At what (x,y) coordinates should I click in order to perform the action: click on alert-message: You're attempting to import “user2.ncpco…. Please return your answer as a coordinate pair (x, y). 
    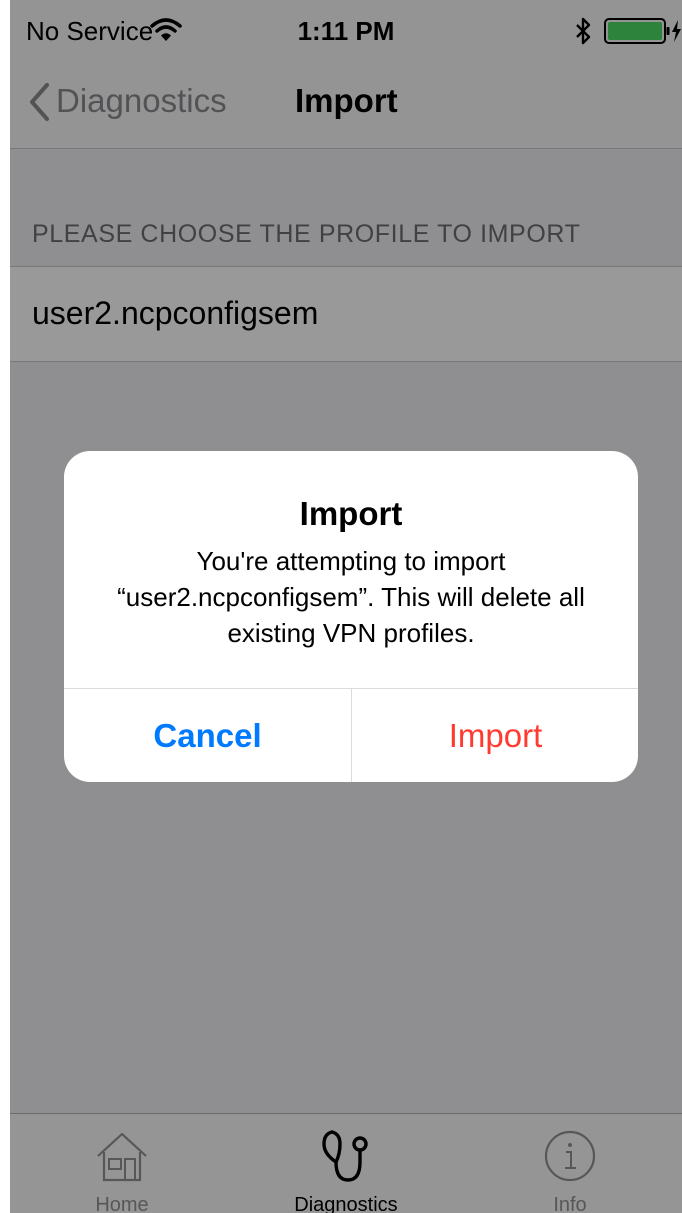
    Looking at the image, I should click on (351, 597).